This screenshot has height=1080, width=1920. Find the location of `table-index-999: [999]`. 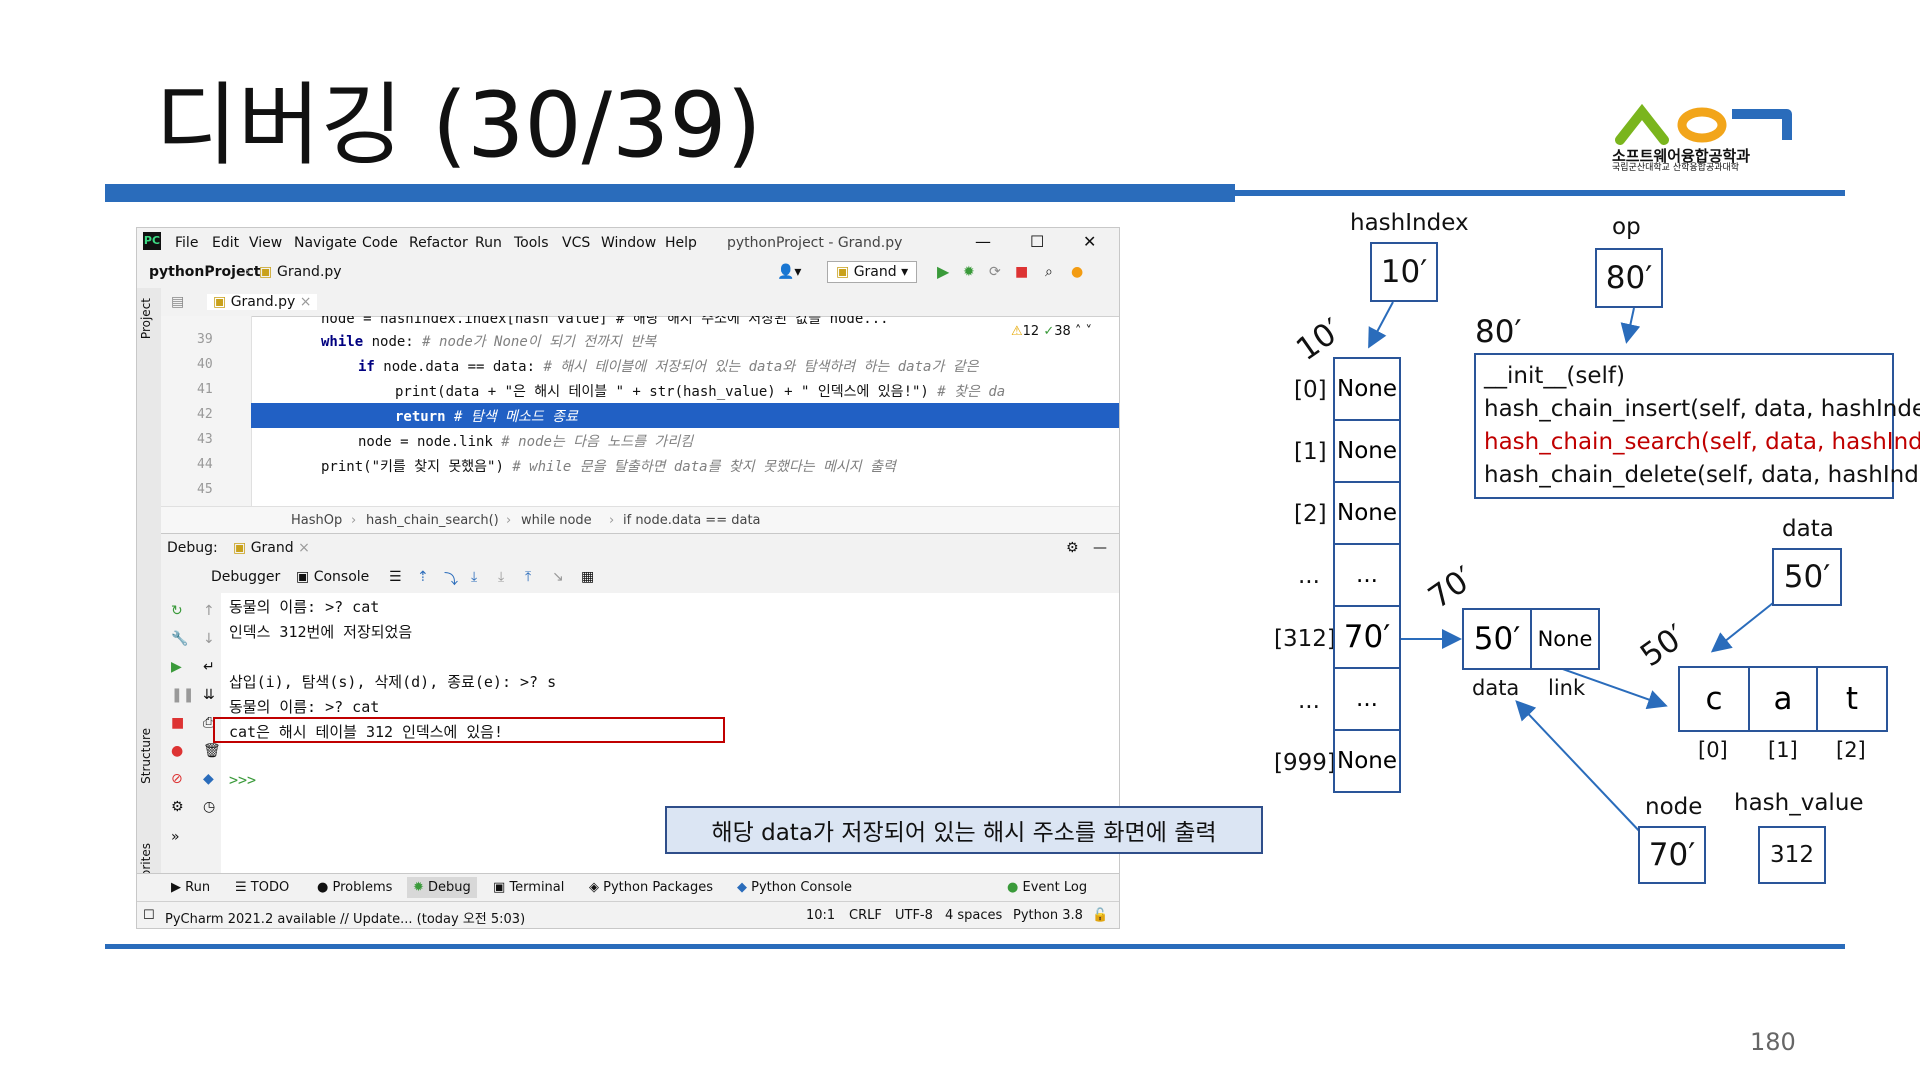

table-index-999: [999] is located at coordinates (1305, 763).